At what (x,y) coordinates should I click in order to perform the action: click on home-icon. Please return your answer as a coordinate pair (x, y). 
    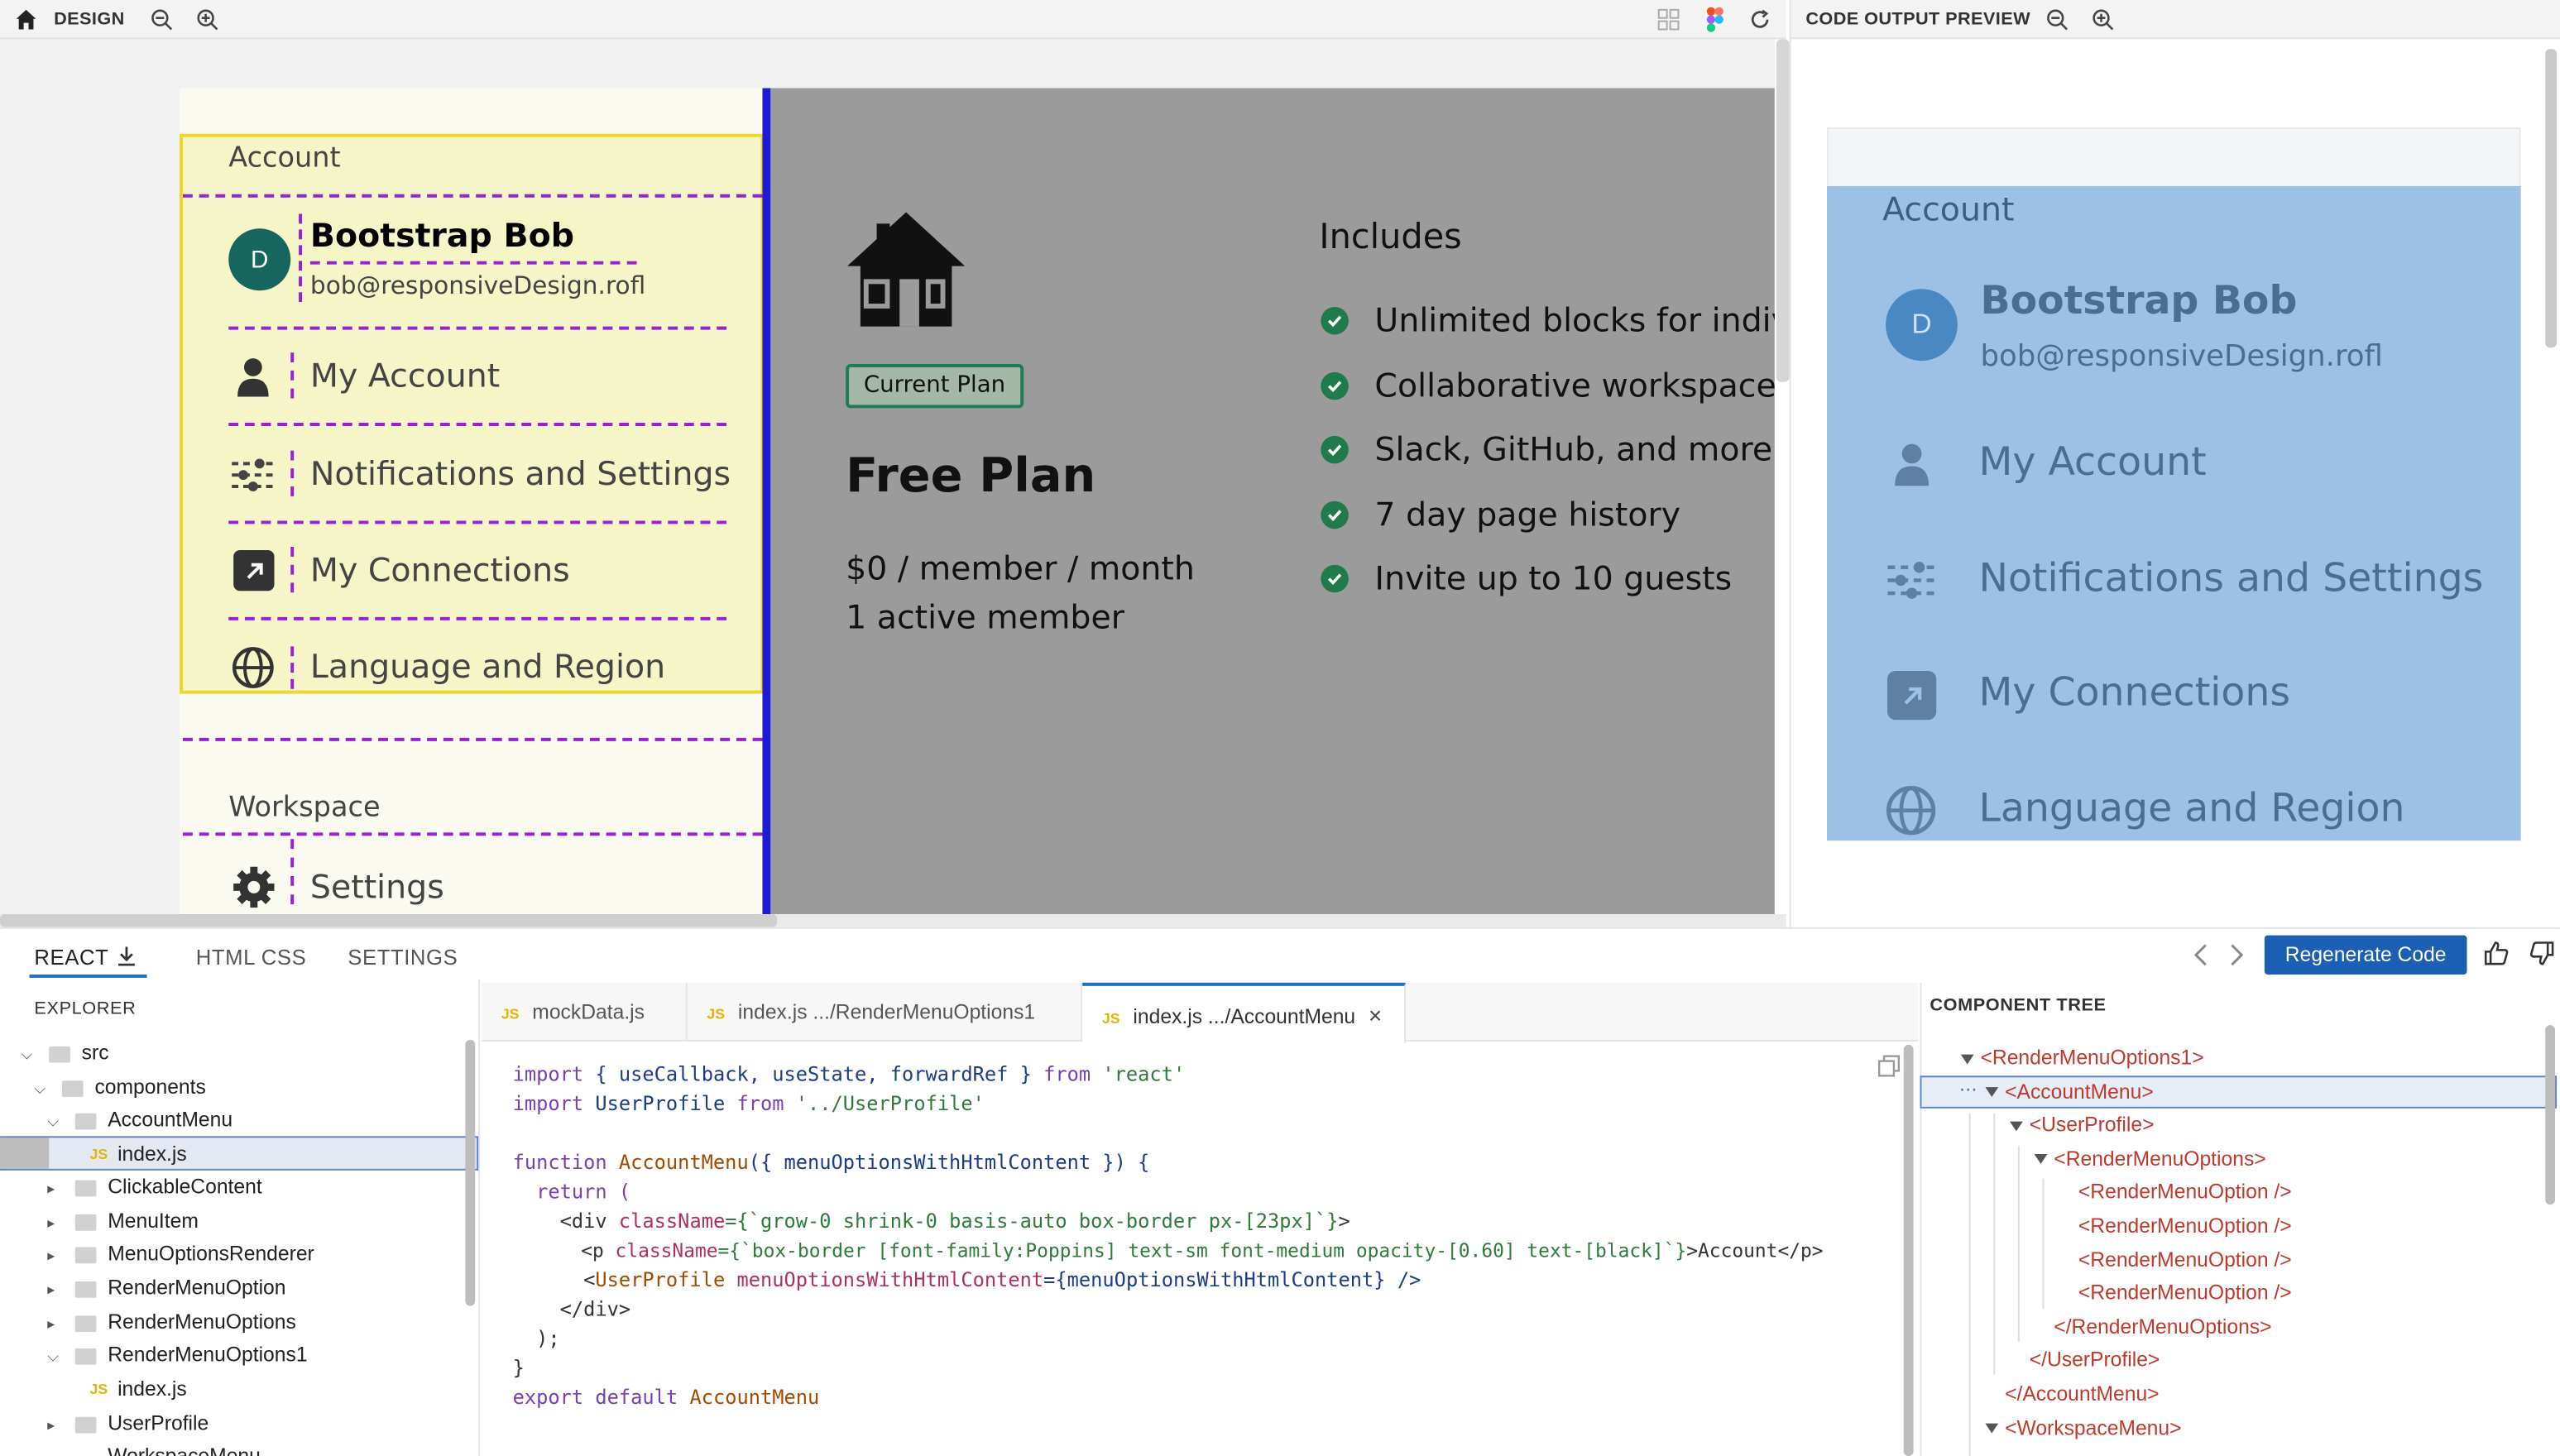
    Looking at the image, I should click on (26, 19).